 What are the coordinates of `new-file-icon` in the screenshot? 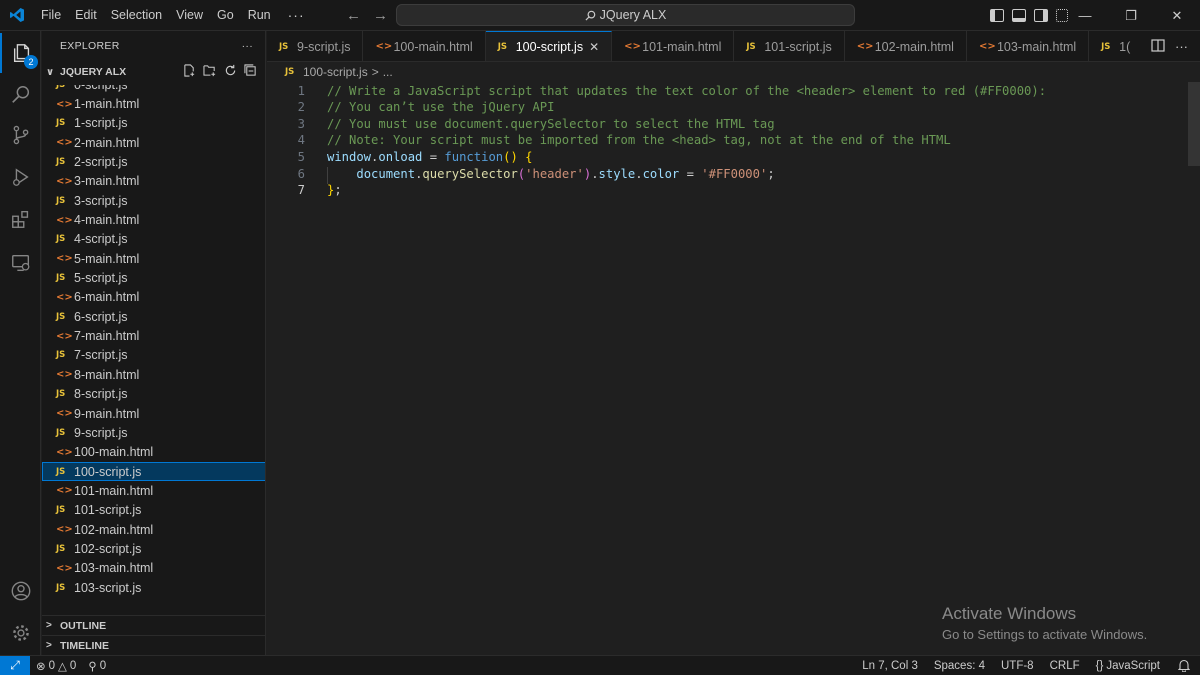 It's located at (189, 72).